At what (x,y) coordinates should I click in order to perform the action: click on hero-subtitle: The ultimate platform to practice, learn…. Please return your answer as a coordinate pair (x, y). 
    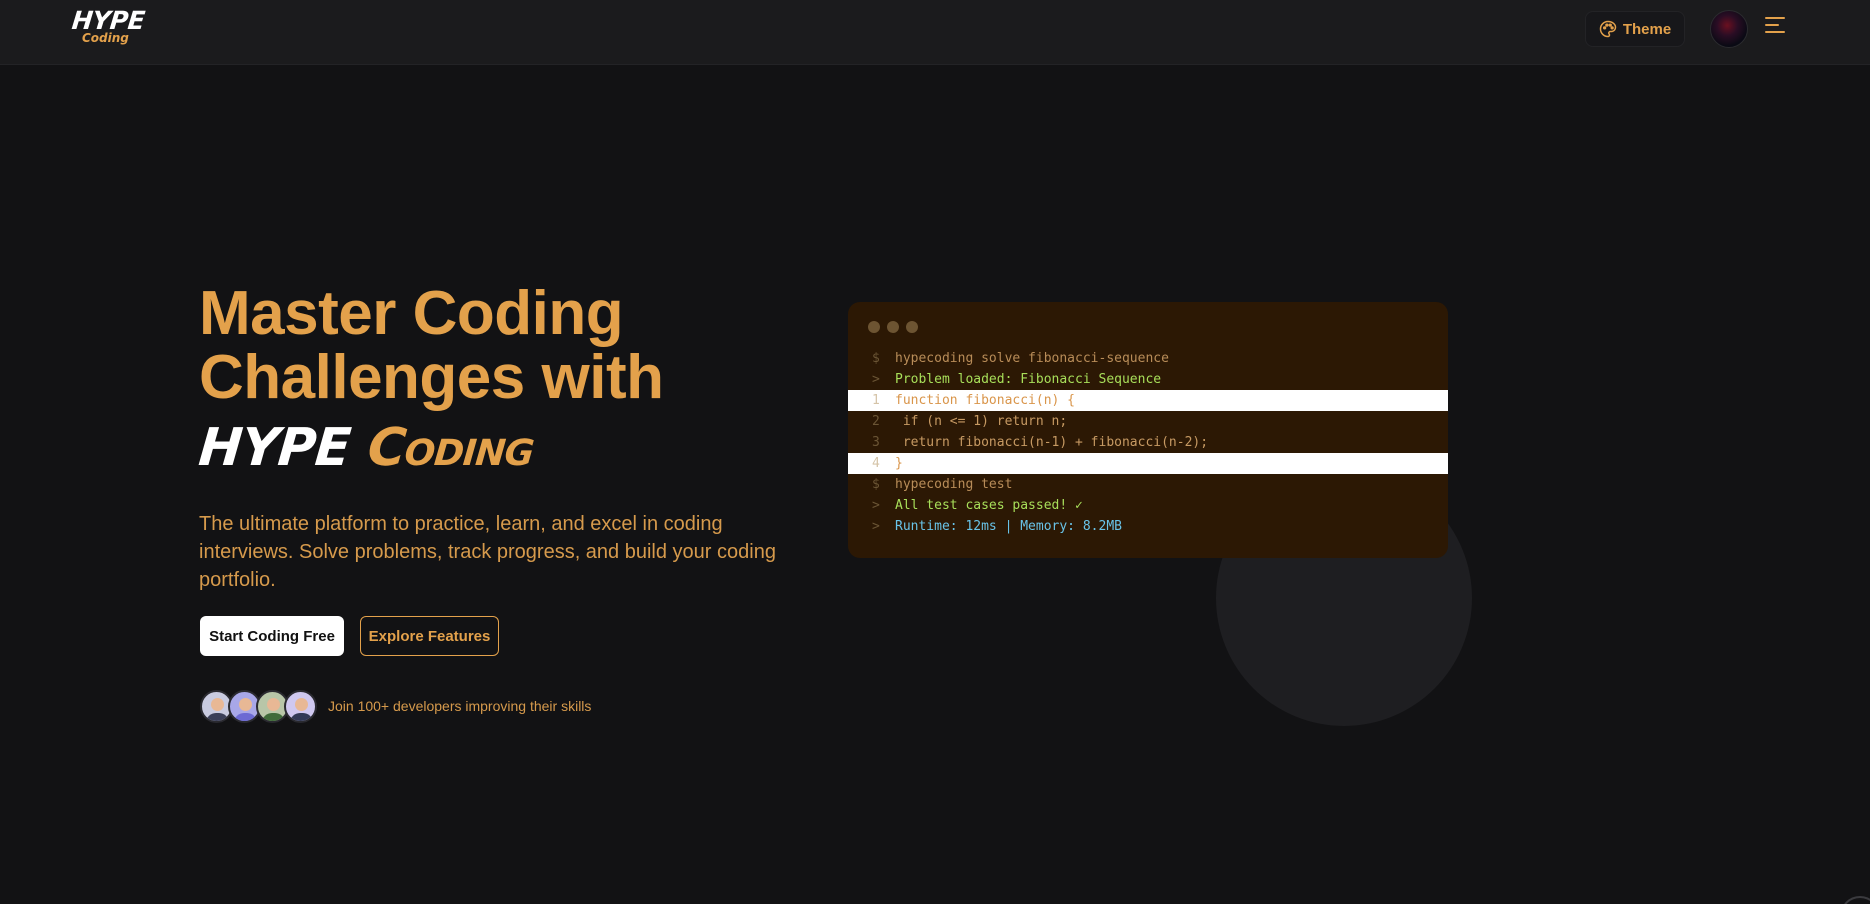
    Looking at the image, I should click on (487, 552).